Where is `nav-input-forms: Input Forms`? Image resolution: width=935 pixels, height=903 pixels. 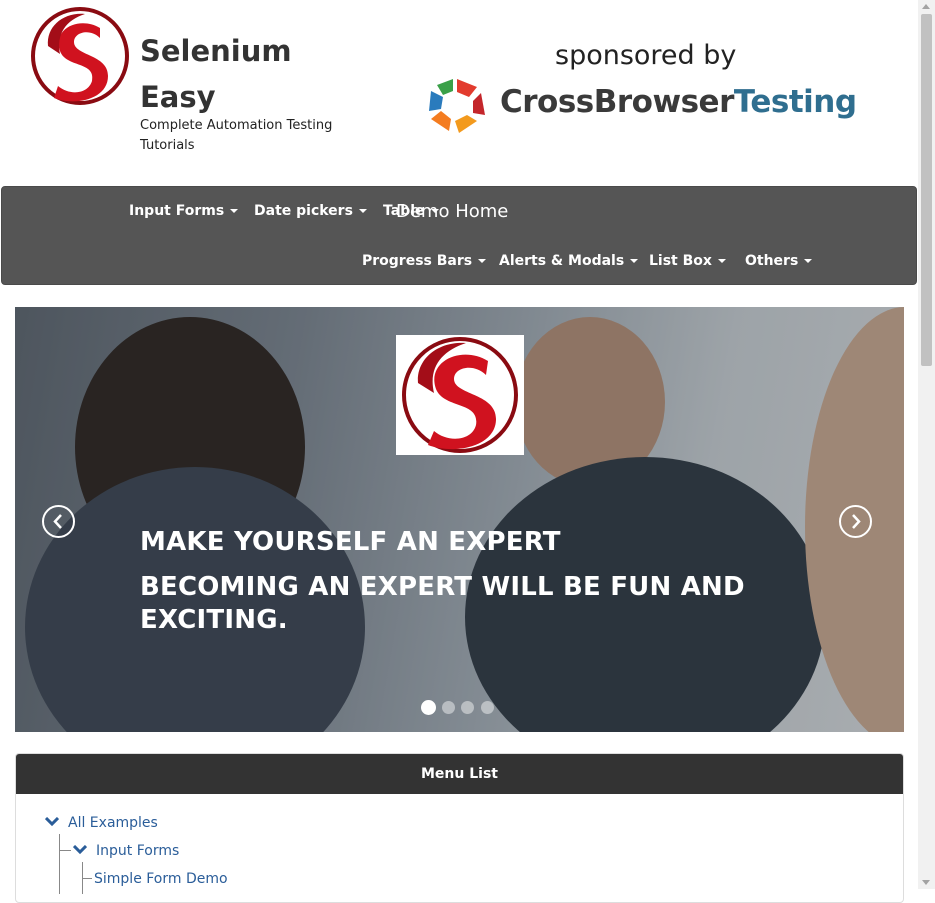
nav-input-forms: Input Forms is located at coordinates (184, 211).